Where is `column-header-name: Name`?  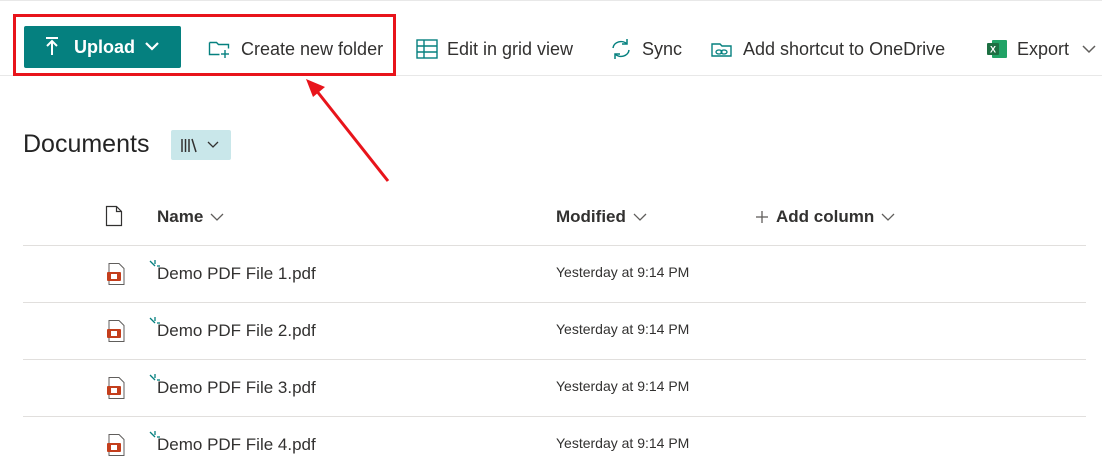 column-header-name: Name is located at coordinates (190, 217).